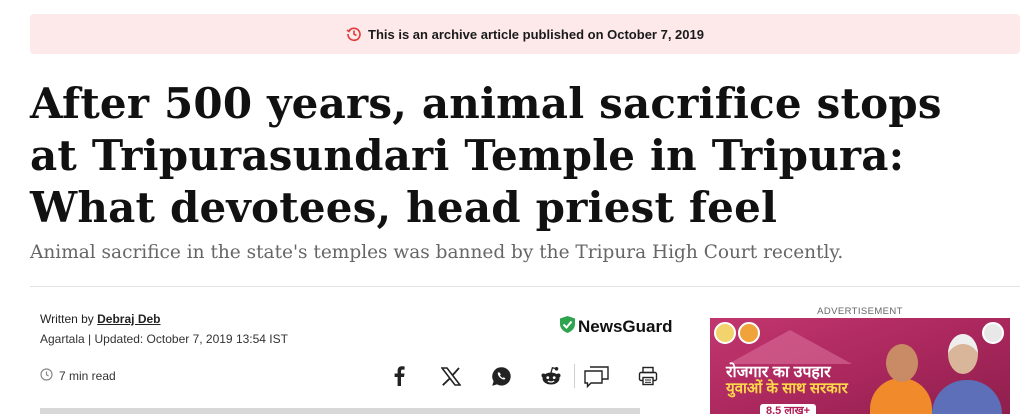 The image size is (1020, 414). What do you see at coordinates (399, 376) in the screenshot?
I see `facebook-icon` at bounding box center [399, 376].